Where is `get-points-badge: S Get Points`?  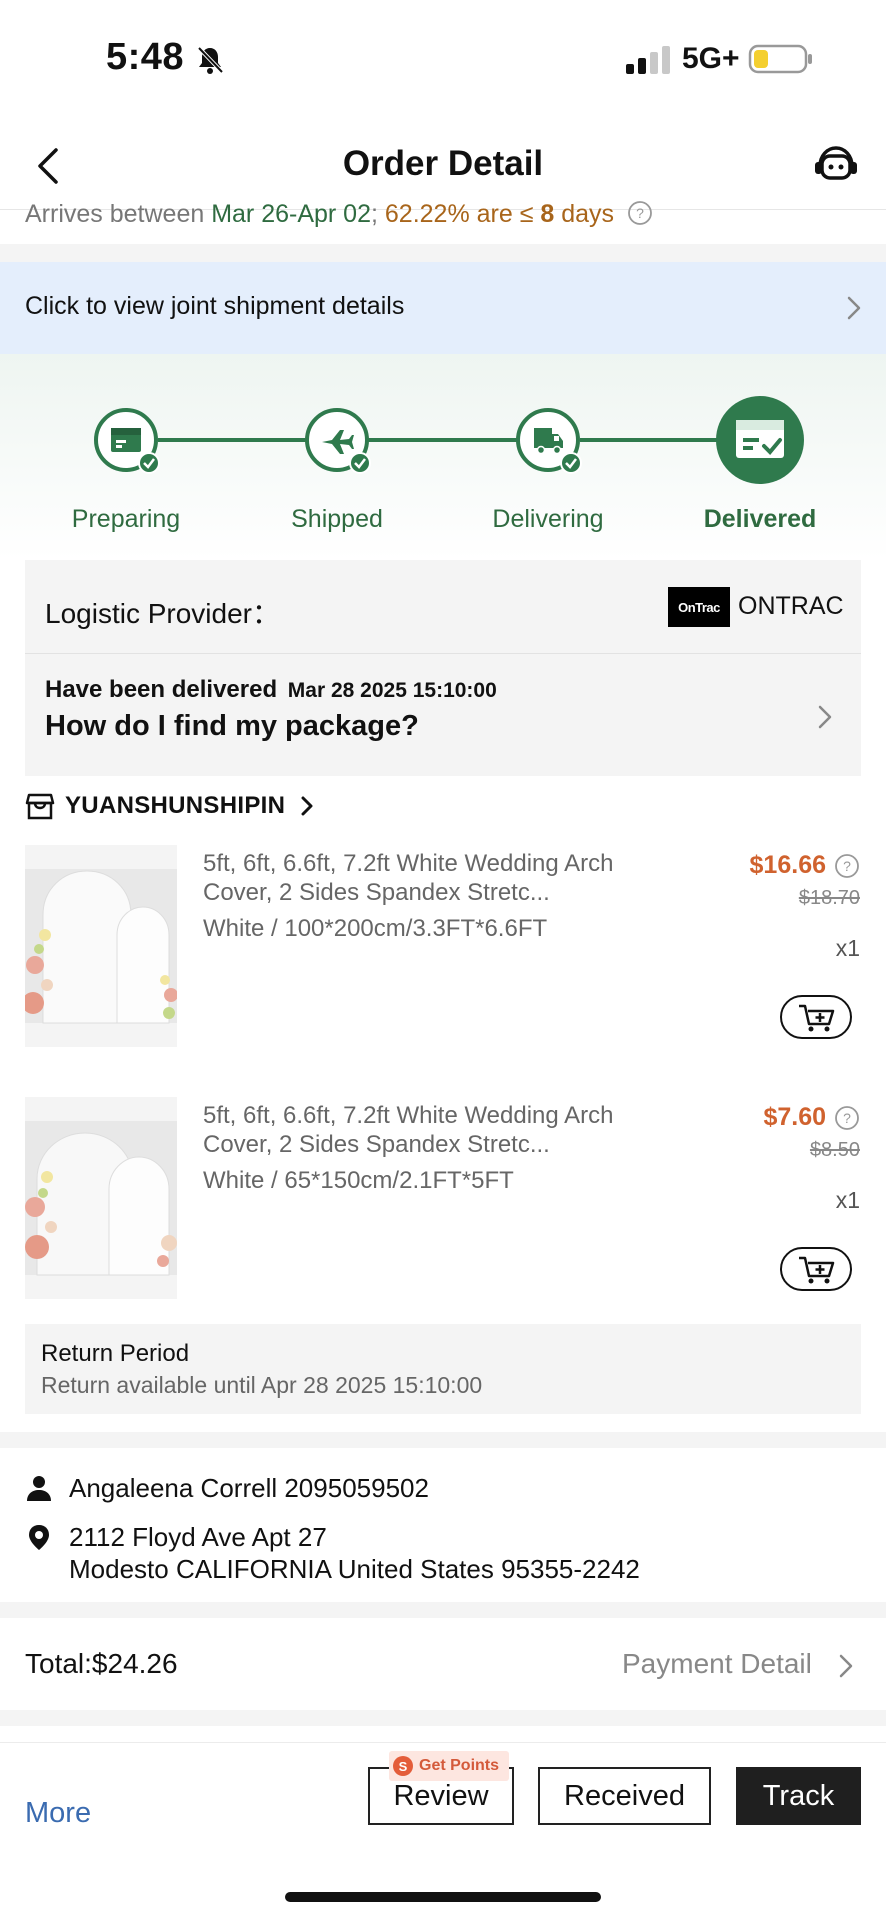 get-points-badge: S Get Points is located at coordinates (449, 1766).